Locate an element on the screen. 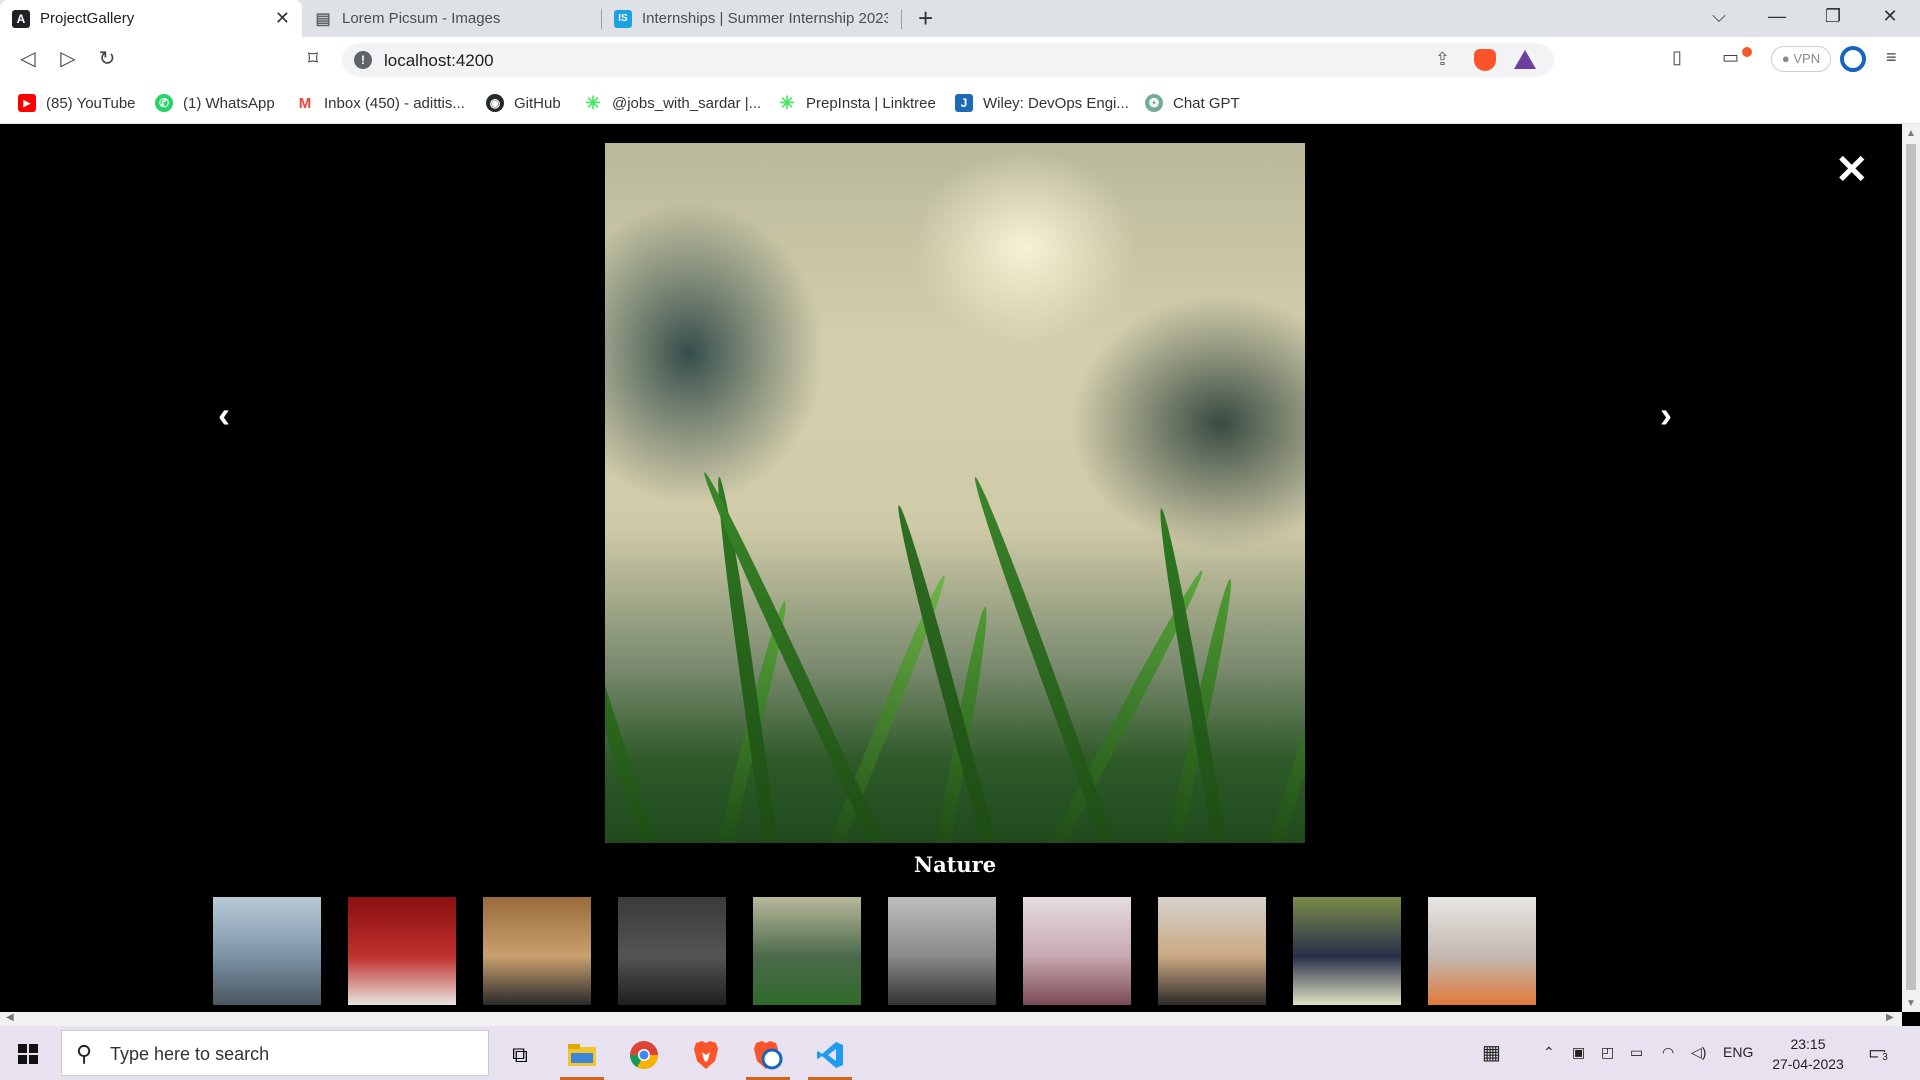  internshala-icon: IS is located at coordinates (623, 18).